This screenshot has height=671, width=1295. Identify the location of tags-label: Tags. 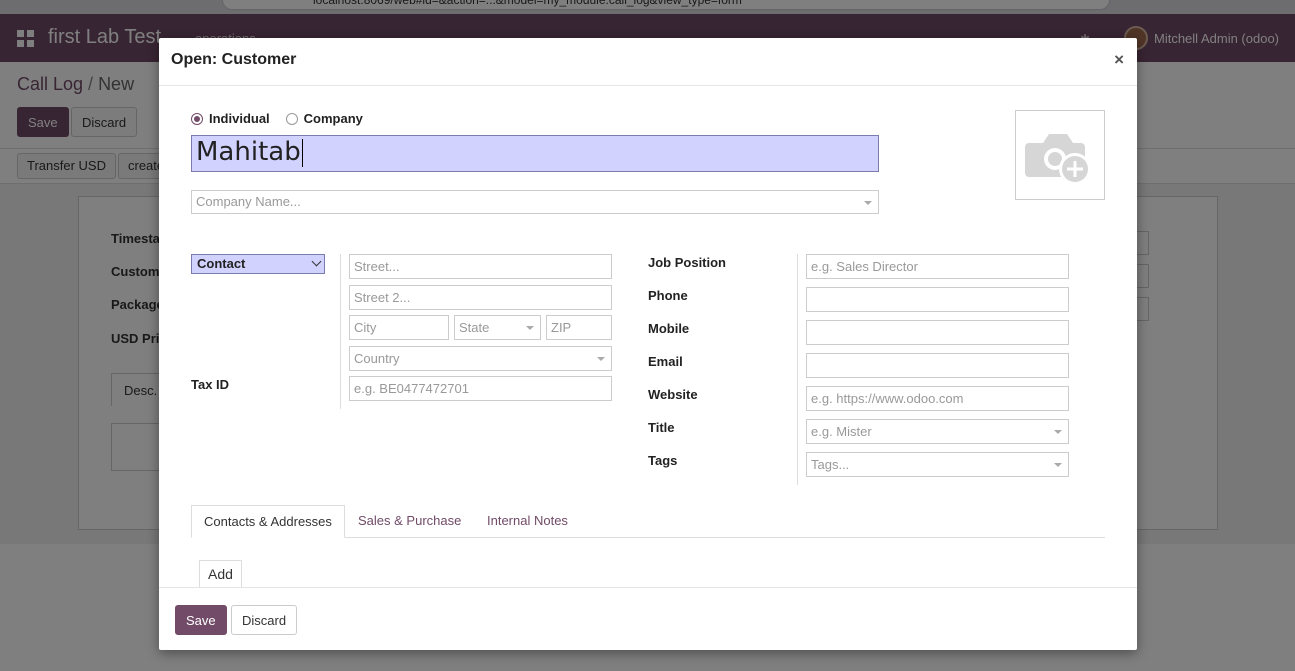
(663, 460).